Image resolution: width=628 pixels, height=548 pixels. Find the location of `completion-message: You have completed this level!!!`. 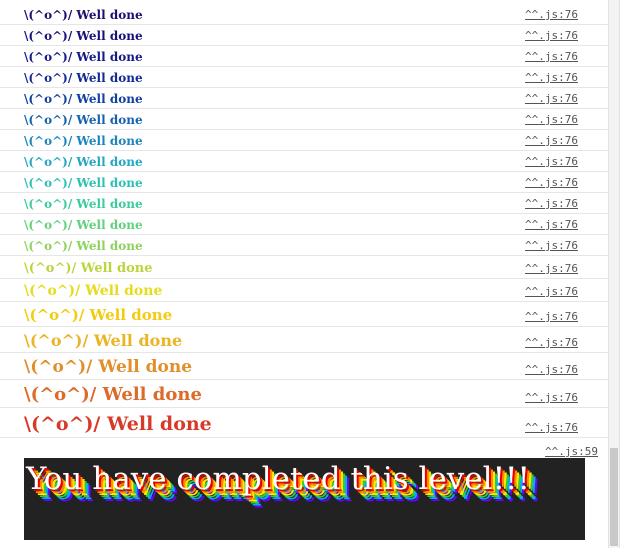

completion-message: You have completed this level!!! is located at coordinates (278, 479).